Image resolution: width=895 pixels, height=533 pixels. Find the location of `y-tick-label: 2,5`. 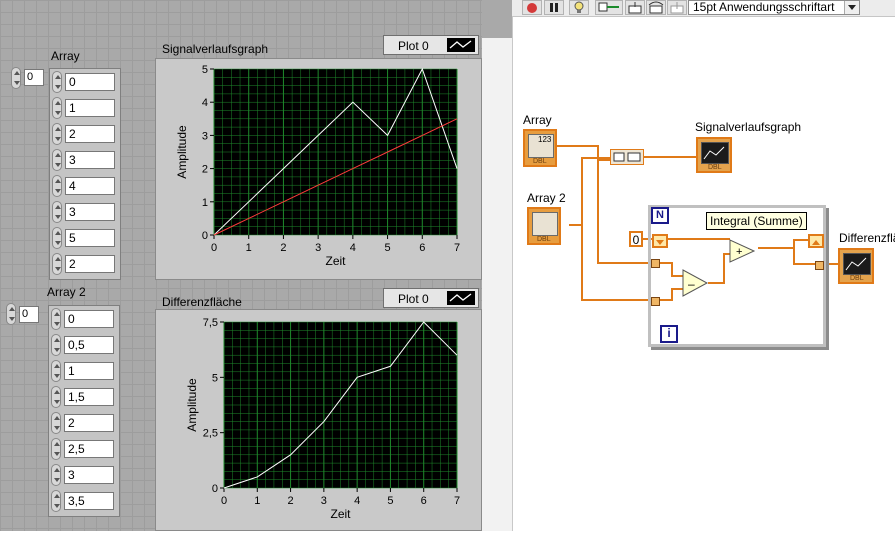

y-tick-label: 2,5 is located at coordinates (210, 434).